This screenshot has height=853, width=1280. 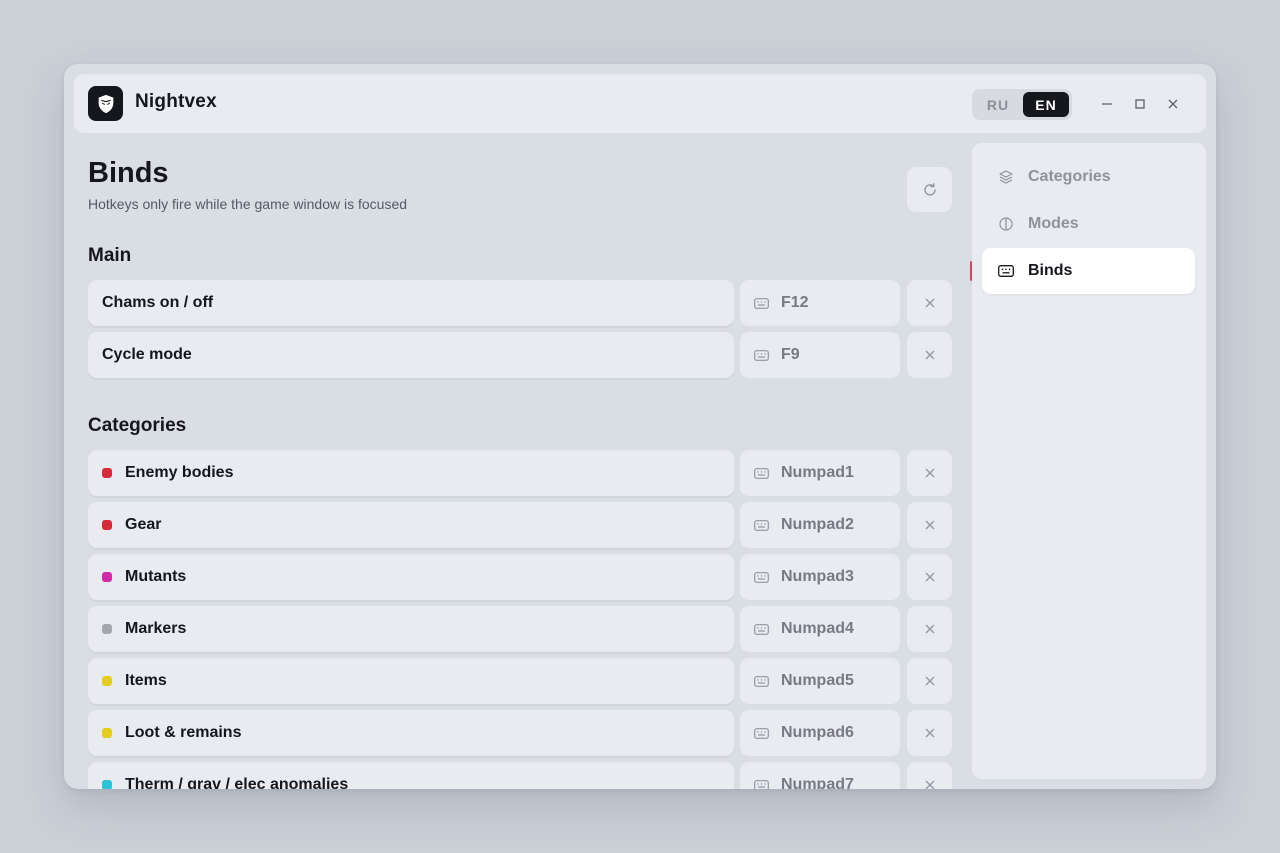 I want to click on bind-name: Cycle mode, so click(x=147, y=354).